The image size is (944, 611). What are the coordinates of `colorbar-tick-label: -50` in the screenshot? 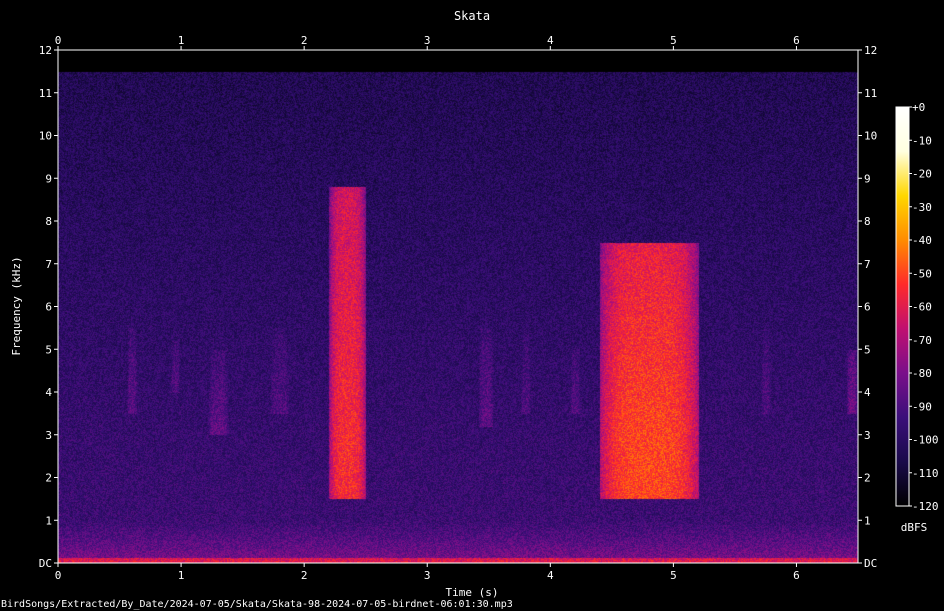 It's located at (922, 273).